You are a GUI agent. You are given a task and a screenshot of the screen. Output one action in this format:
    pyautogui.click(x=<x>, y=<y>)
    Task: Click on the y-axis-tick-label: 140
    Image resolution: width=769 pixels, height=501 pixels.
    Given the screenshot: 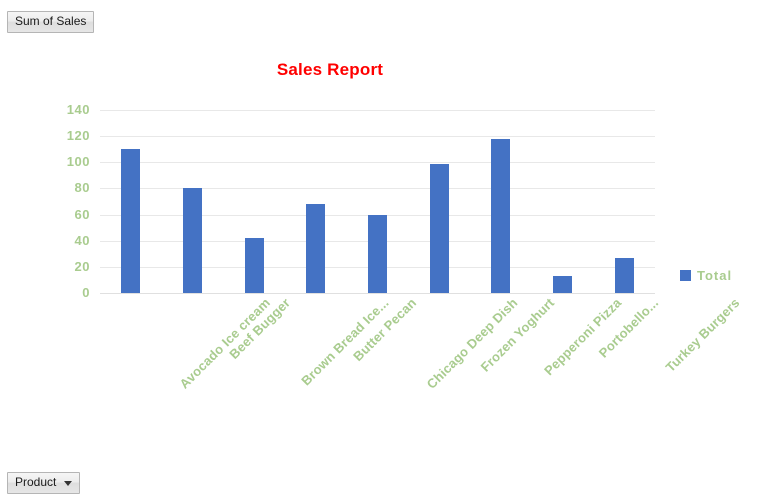 What is the action you would take?
    pyautogui.click(x=78, y=109)
    